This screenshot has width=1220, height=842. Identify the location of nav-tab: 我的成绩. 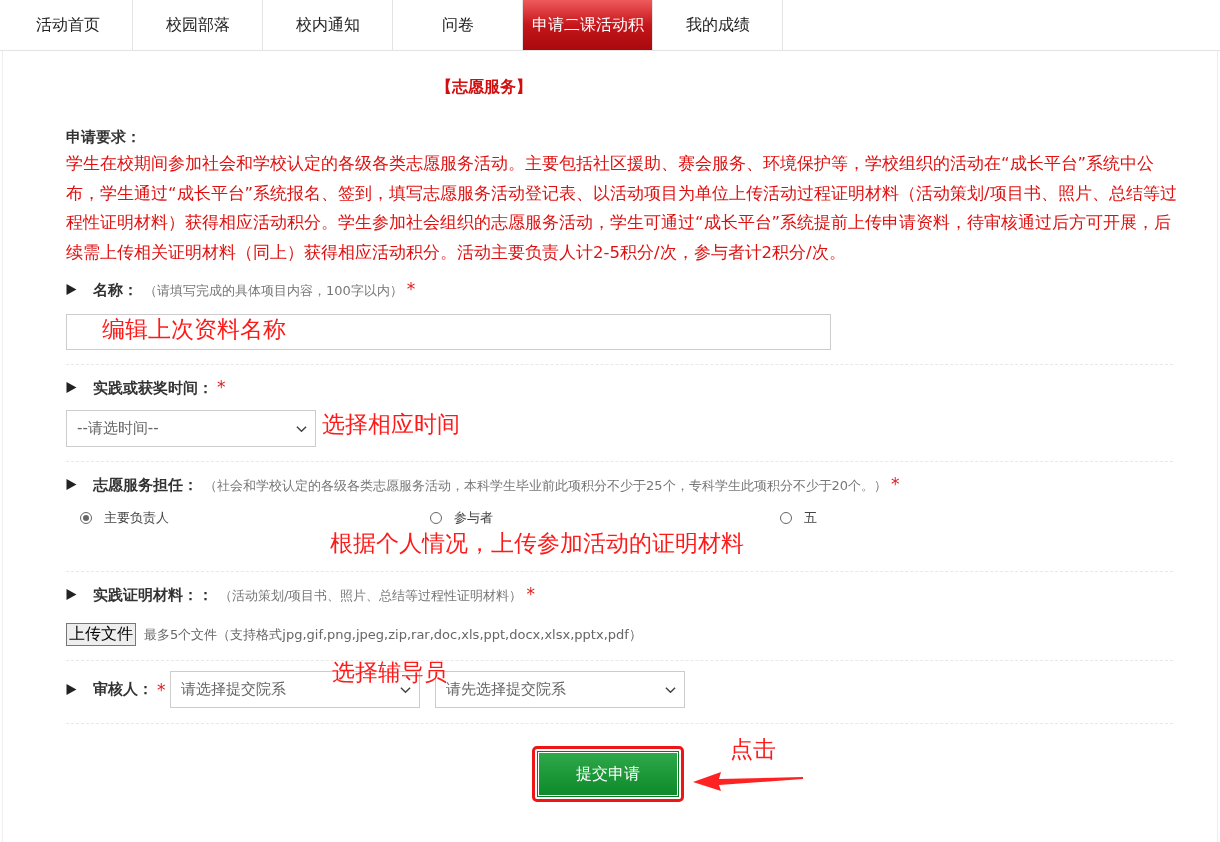
(718, 25).